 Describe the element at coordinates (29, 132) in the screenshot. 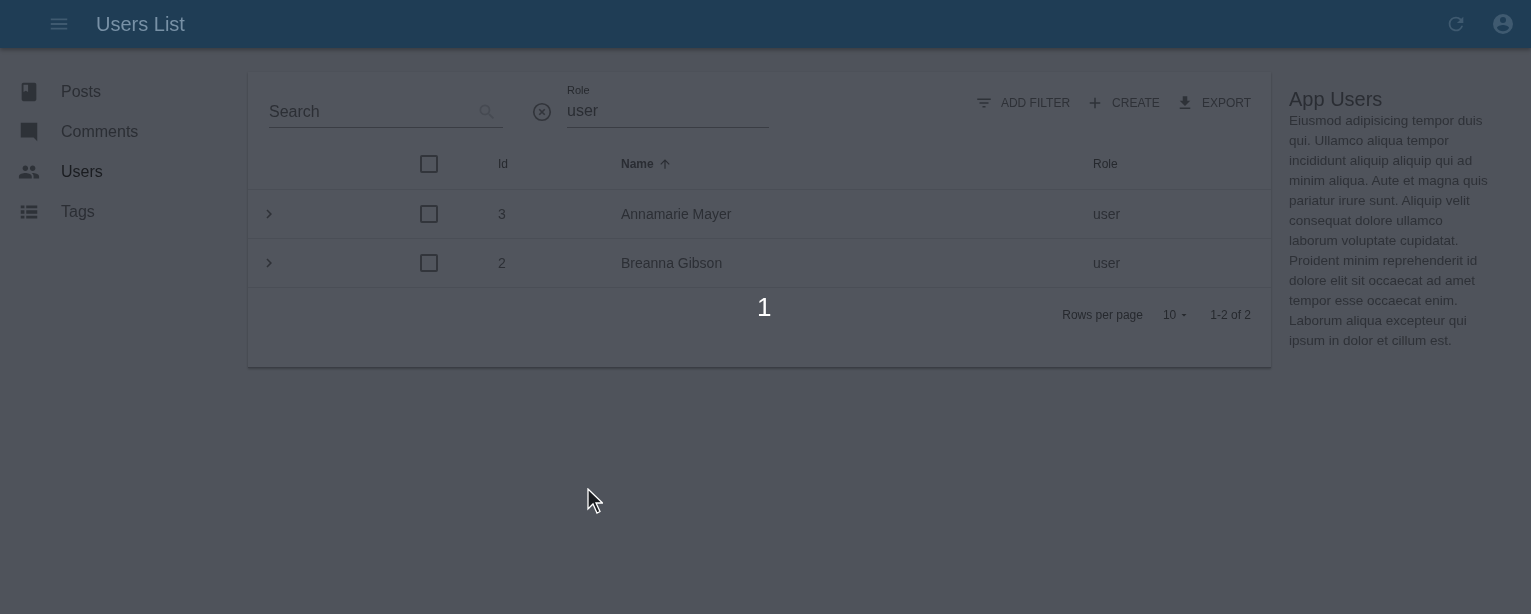

I see `comment-icon` at that location.